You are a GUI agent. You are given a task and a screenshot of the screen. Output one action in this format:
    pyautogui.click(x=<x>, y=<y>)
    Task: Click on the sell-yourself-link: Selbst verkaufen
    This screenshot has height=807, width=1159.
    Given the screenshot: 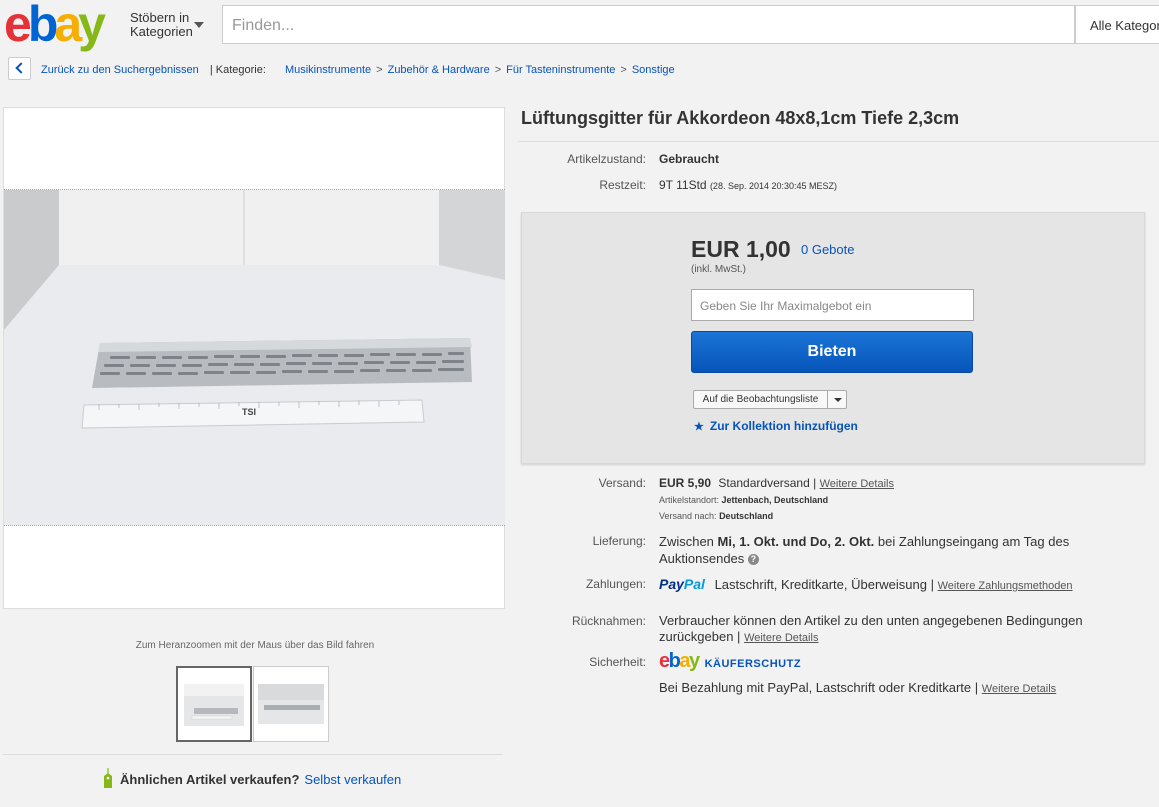 What is the action you would take?
    pyautogui.click(x=352, y=779)
    